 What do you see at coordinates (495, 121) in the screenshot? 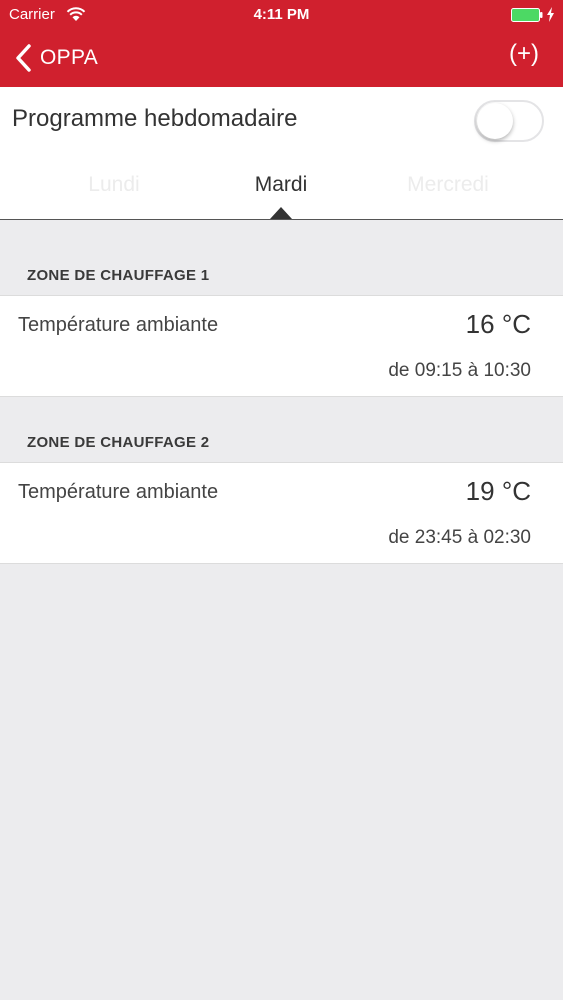
I see `toggle-knob` at bounding box center [495, 121].